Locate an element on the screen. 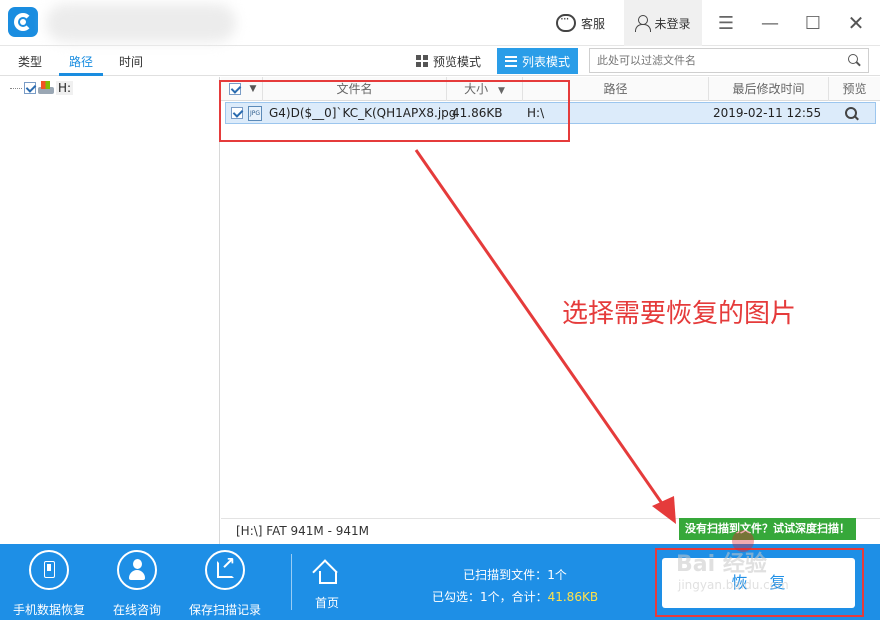  phone-icon is located at coordinates (49, 569).